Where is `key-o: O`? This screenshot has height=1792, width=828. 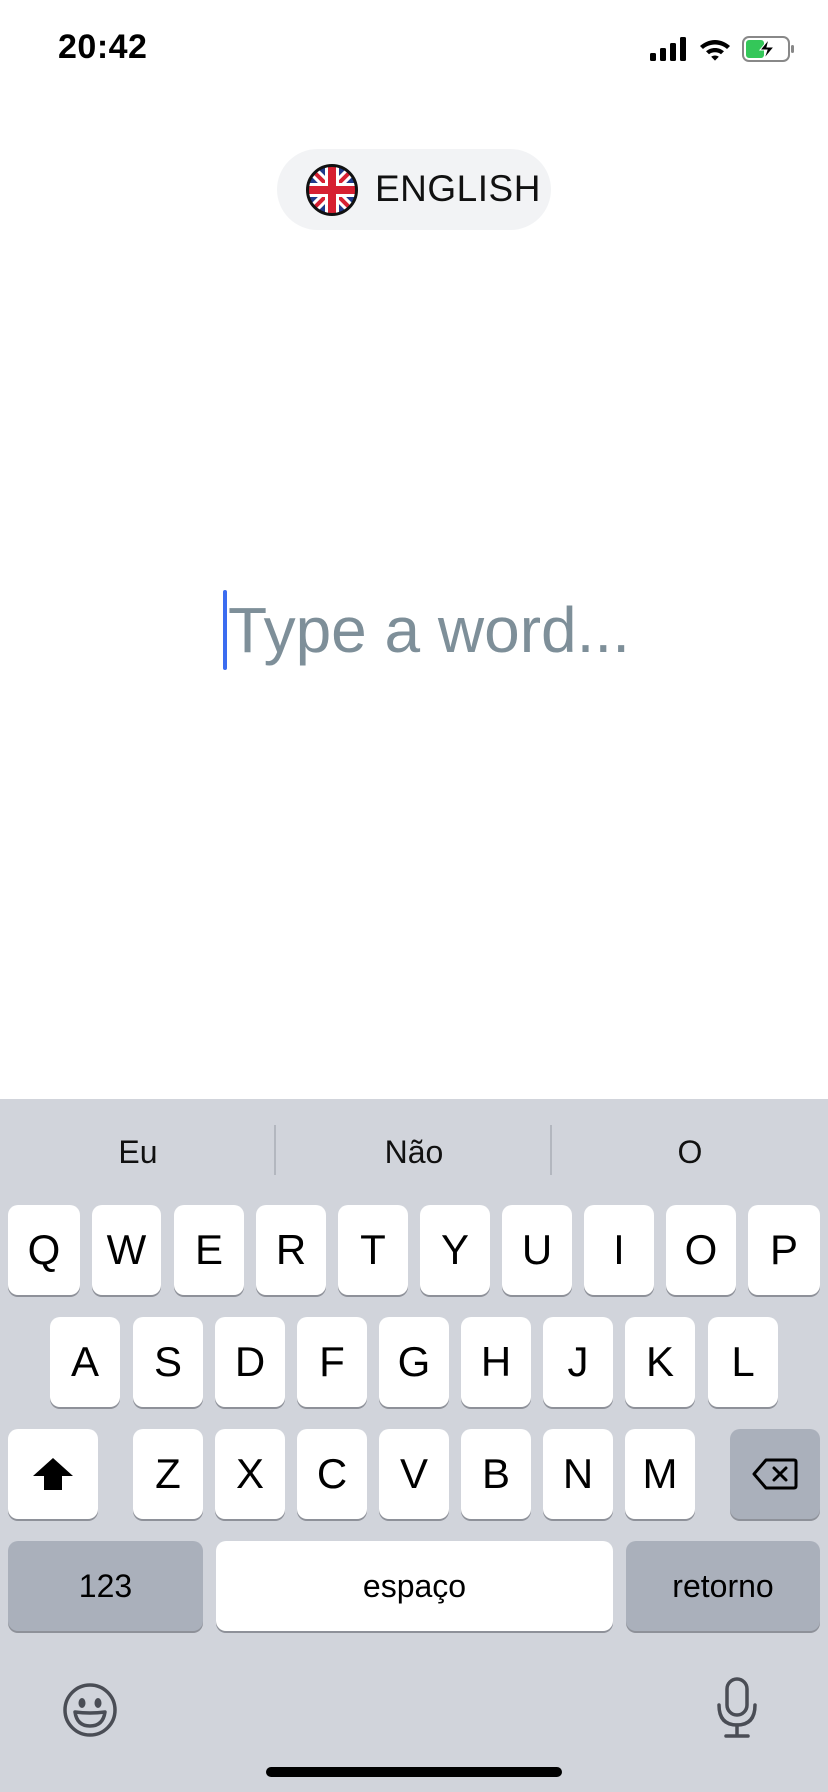
key-o: O is located at coordinates (701, 1250).